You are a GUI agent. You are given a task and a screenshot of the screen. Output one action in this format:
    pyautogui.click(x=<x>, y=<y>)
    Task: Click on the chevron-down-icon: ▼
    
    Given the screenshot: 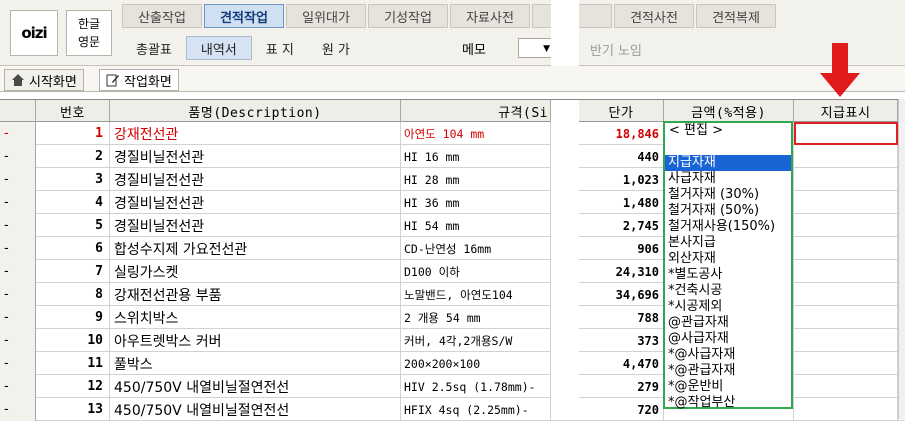 What is the action you would take?
    pyautogui.click(x=546, y=49)
    